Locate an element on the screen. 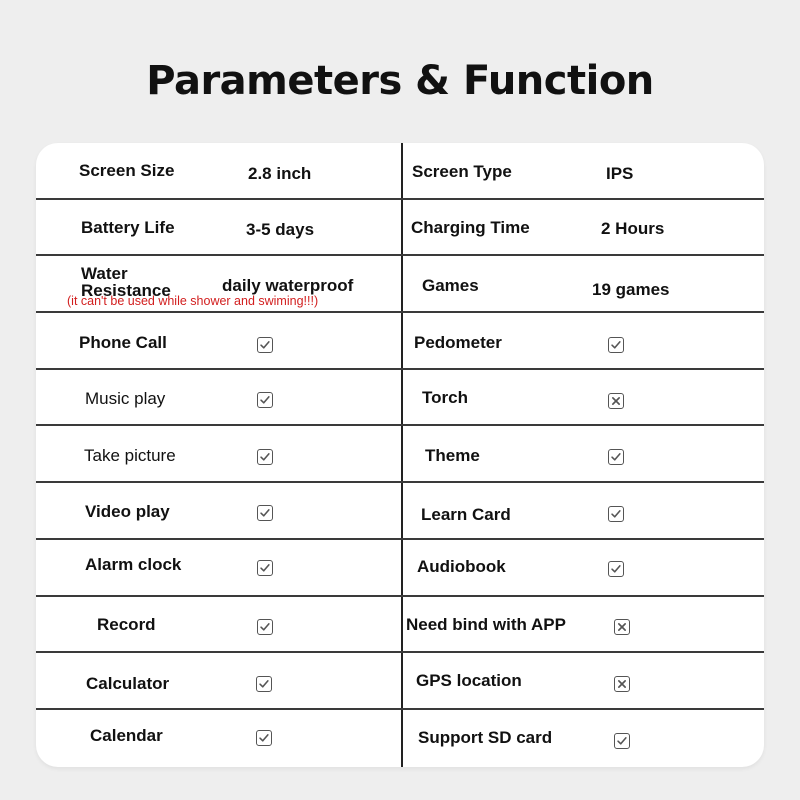 This screenshot has height=800, width=800. feature-row: Take picture Theme is located at coordinates (400, 455).